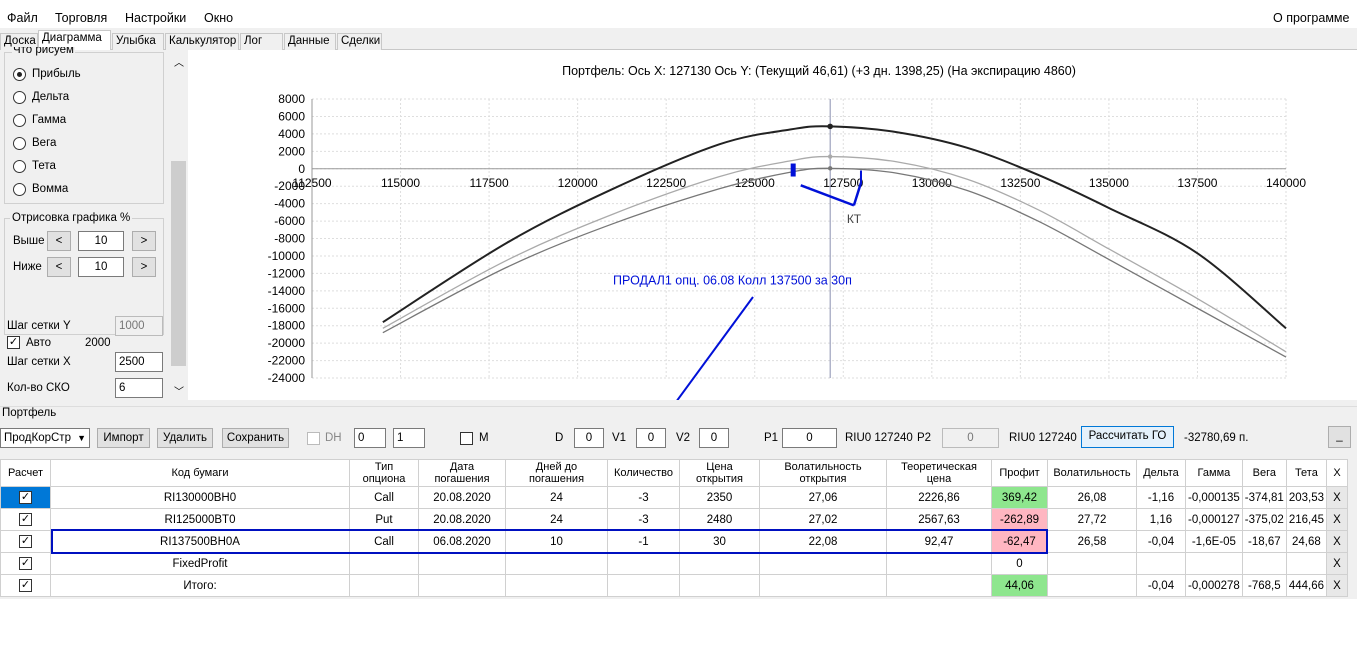 This screenshot has width=1357, height=665. I want to click on scroll-down-icon: ﹀, so click(179, 390).